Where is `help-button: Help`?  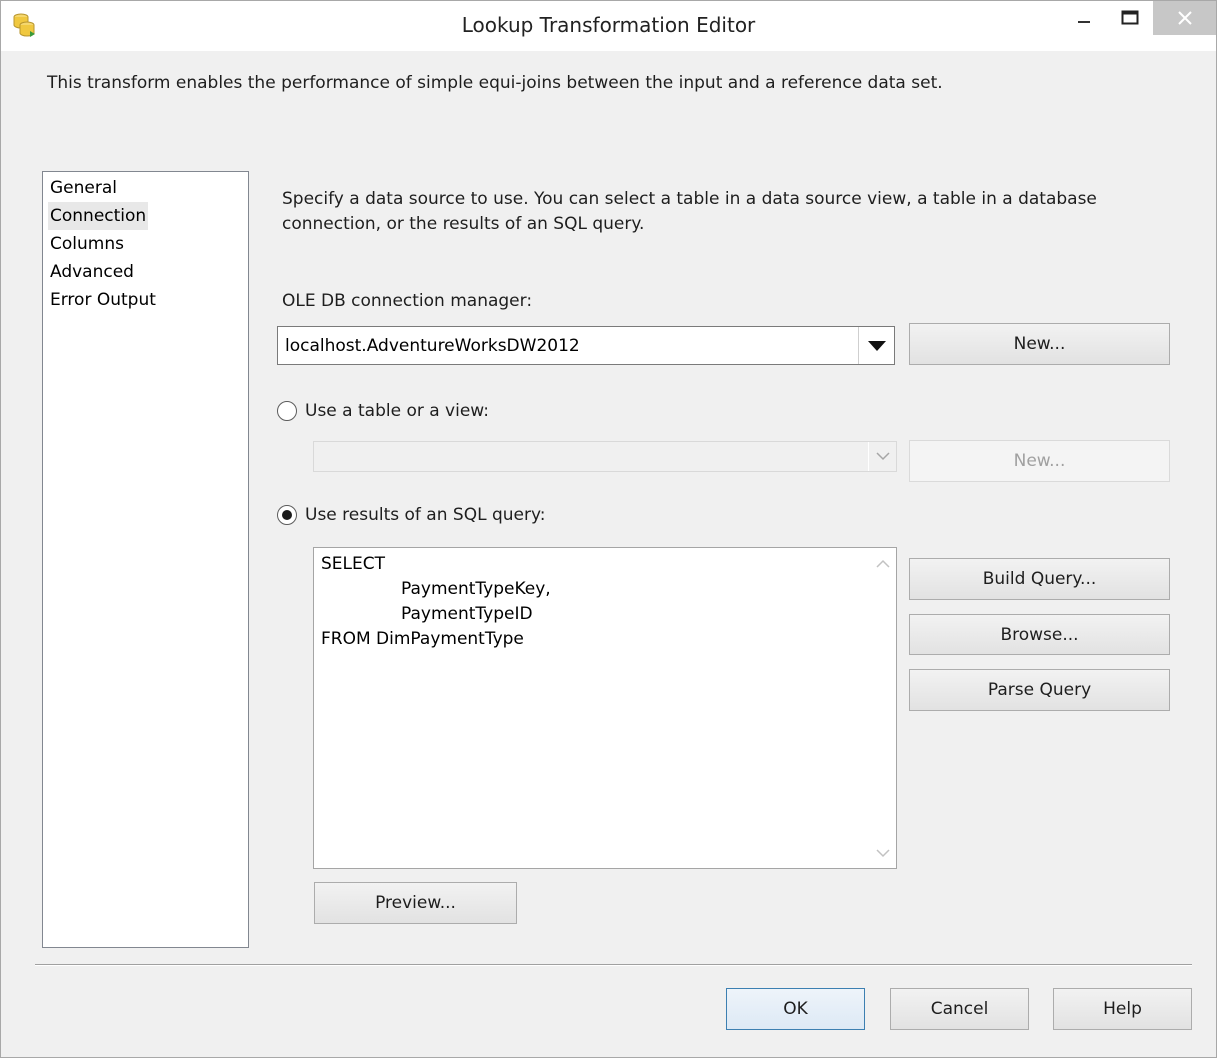
help-button: Help is located at coordinates (1122, 1009).